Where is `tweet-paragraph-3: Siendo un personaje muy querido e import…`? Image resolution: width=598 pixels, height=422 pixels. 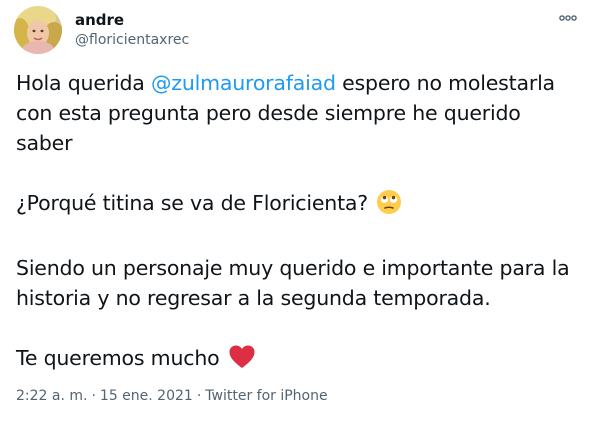 tweet-paragraph-3: Siendo un personaje muy querido e import… is located at coordinates (299, 283).